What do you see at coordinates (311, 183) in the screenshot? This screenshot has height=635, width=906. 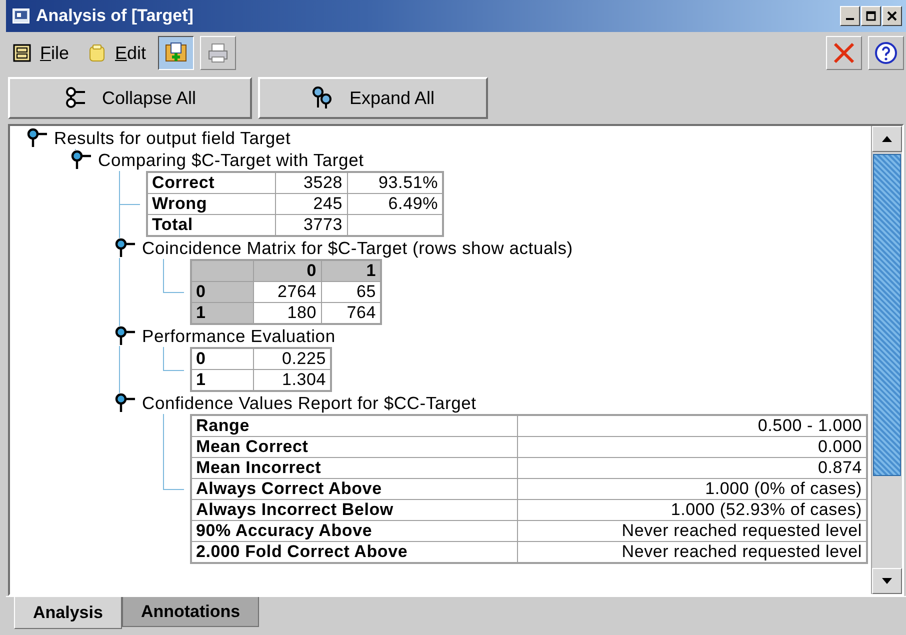 I see `table-cell: 3528` at bounding box center [311, 183].